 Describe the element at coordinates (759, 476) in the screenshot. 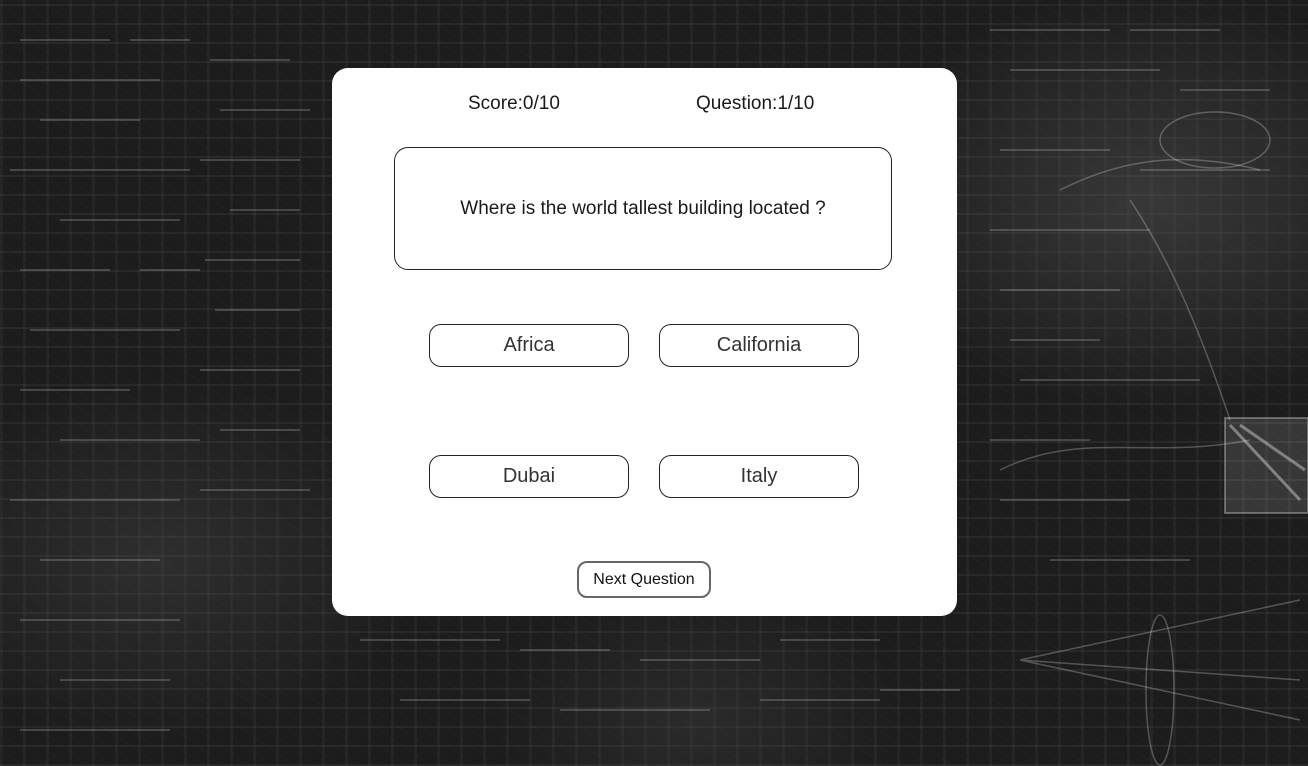

I see `answer-button-italy: Italy` at that location.